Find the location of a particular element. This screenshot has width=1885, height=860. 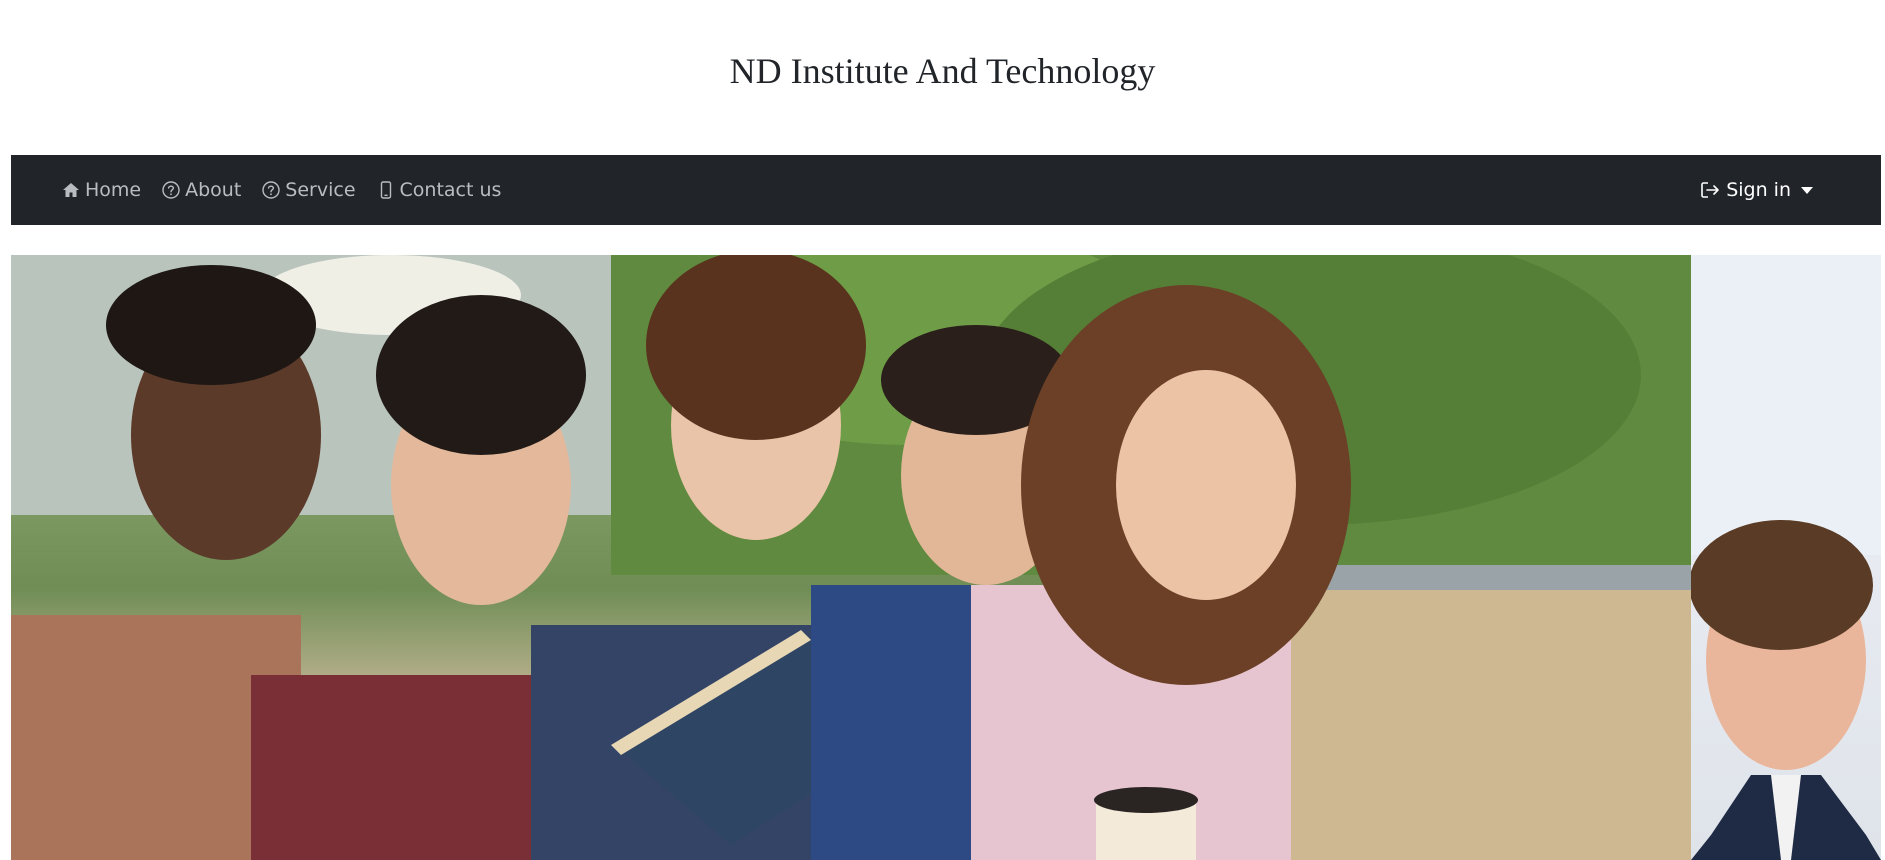

signin-label: Sign in is located at coordinates (1758, 190).